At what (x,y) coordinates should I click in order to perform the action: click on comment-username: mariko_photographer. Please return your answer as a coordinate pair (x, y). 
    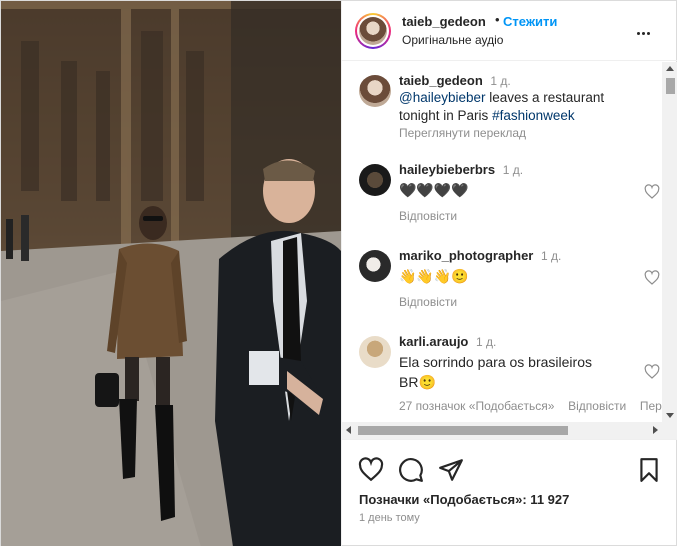
    Looking at the image, I should click on (466, 255).